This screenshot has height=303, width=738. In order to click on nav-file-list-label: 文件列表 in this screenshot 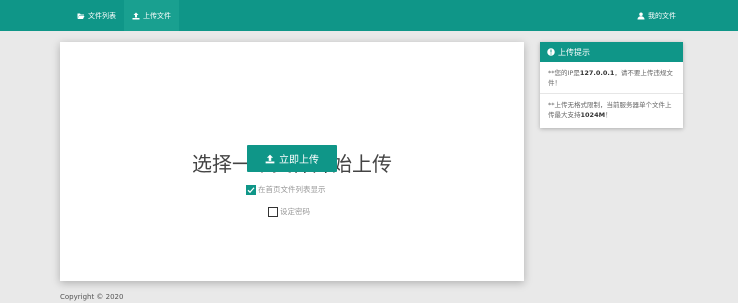, I will do `click(102, 15)`.